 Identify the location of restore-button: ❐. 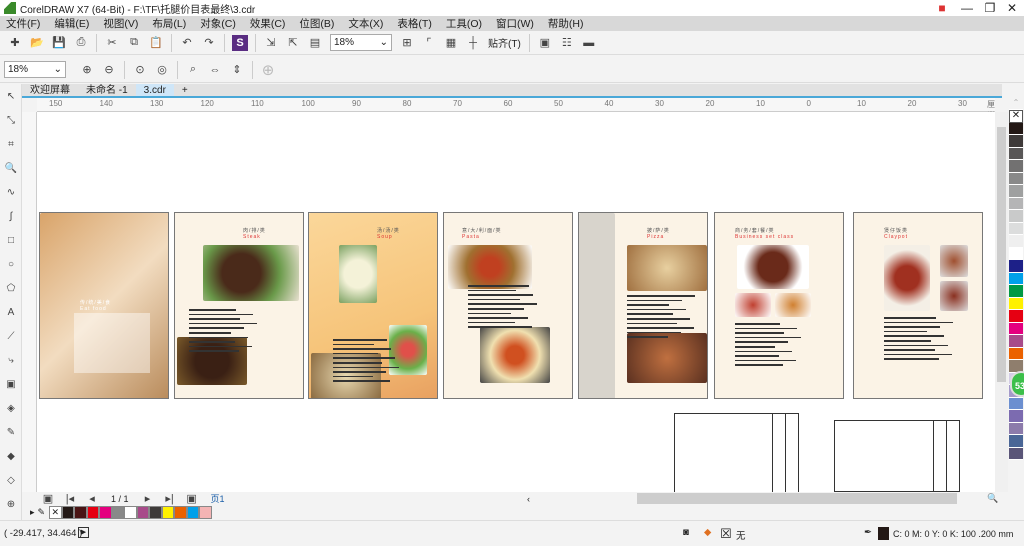
(990, 8).